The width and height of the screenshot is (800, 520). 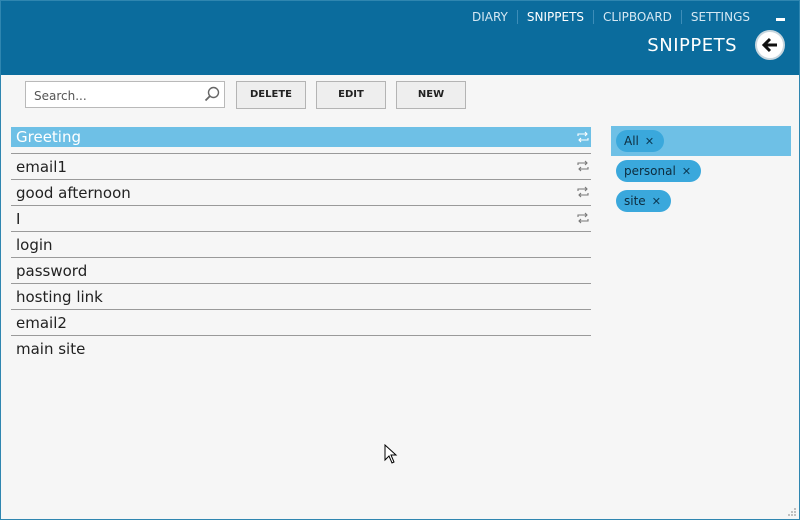 I want to click on snippet-item-password: password, so click(x=301, y=271).